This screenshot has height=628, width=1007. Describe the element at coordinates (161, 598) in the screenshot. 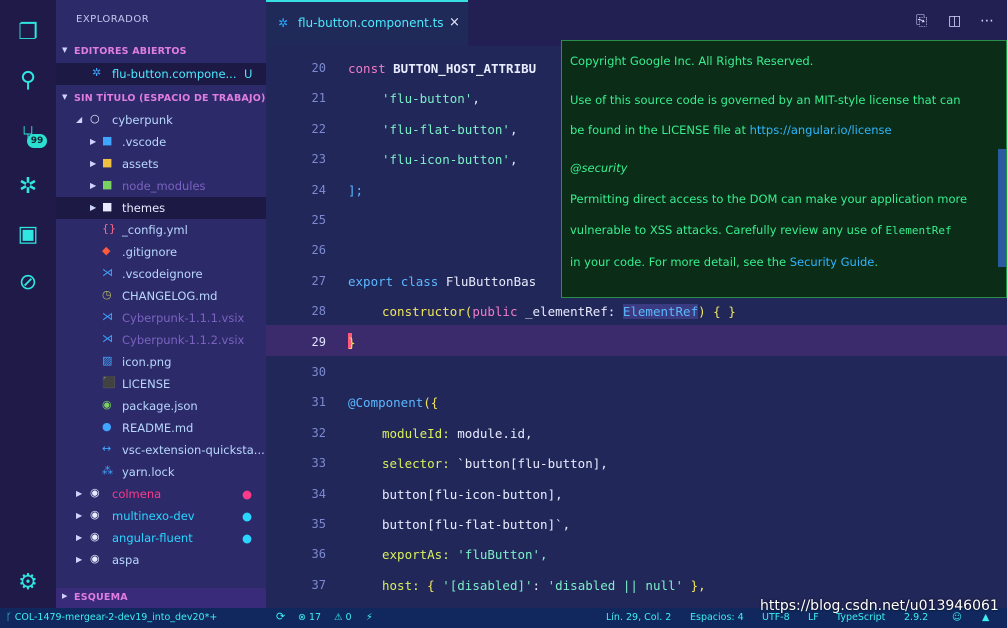

I see `outline-header: ▶ ESQUEMA` at that location.